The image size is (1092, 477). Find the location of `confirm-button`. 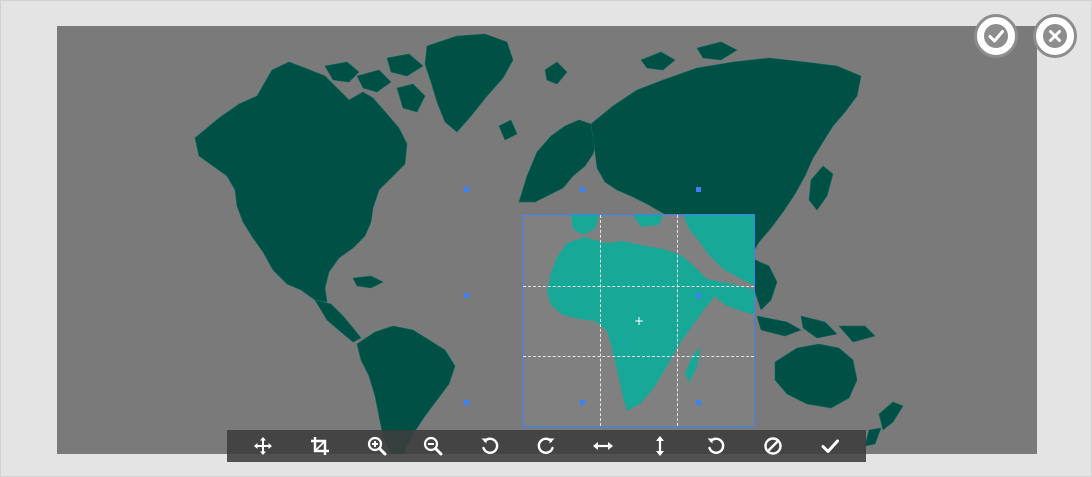

confirm-button is located at coordinates (996, 36).